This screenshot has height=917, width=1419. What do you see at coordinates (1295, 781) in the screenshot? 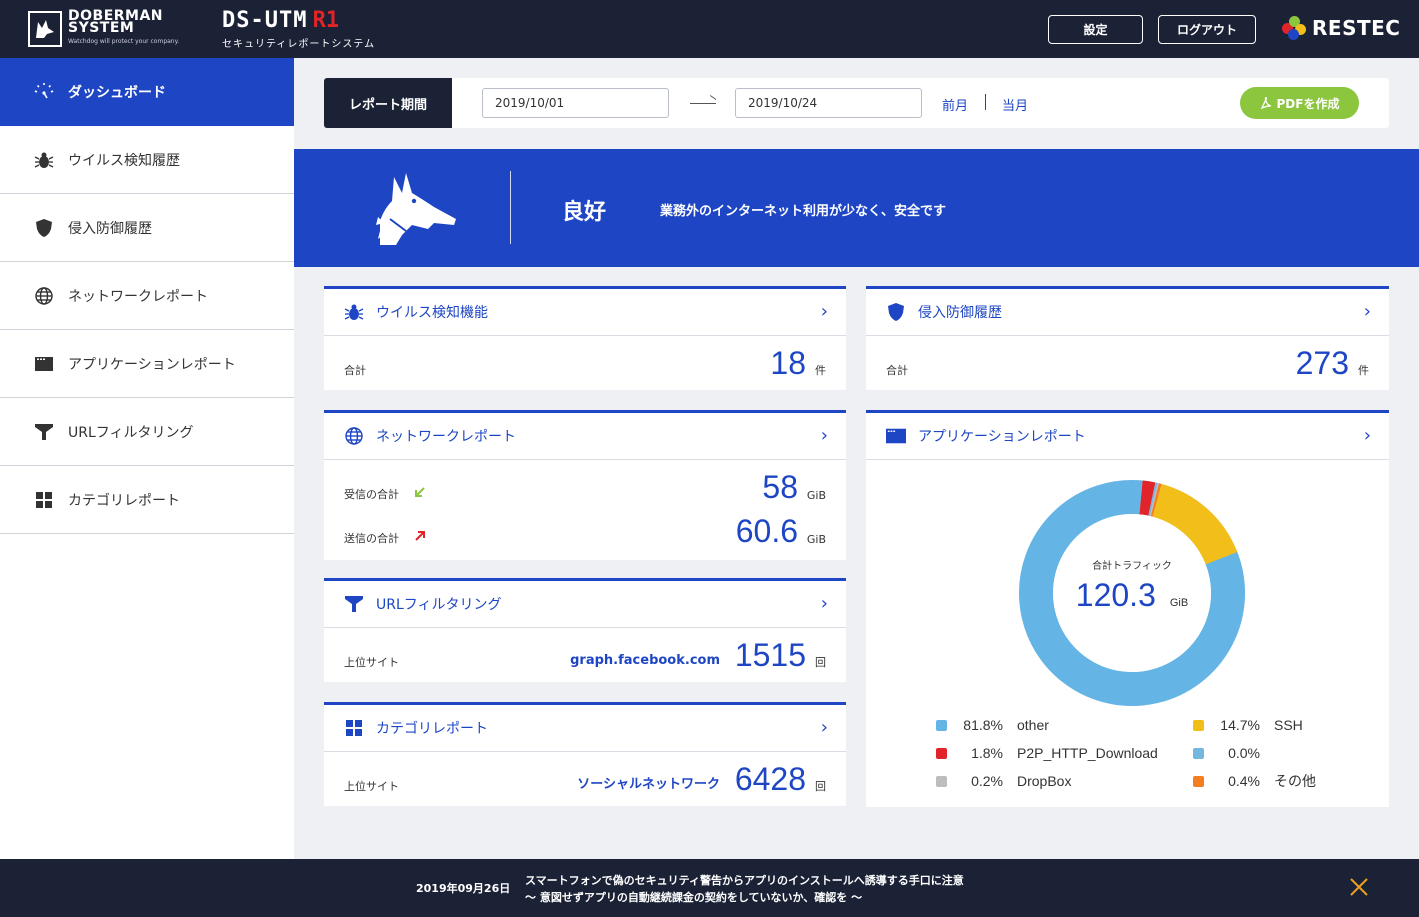
I see `legend-name: その他` at bounding box center [1295, 781].